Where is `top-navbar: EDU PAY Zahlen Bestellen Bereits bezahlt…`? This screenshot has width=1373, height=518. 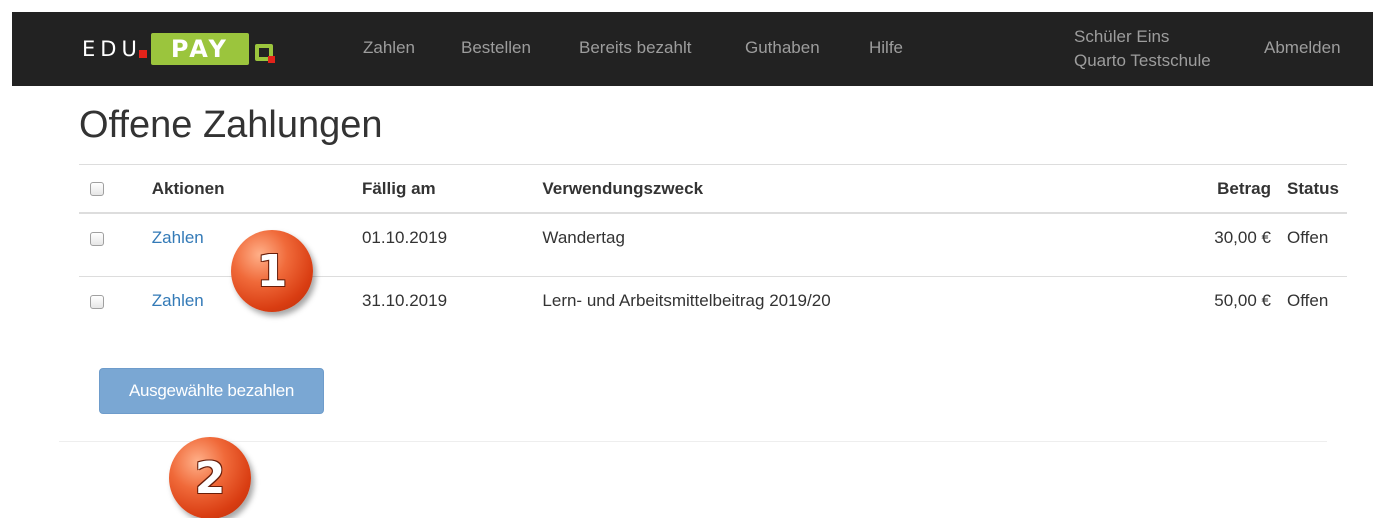 top-navbar: EDU PAY Zahlen Bestellen Bereits bezahlt… is located at coordinates (692, 49).